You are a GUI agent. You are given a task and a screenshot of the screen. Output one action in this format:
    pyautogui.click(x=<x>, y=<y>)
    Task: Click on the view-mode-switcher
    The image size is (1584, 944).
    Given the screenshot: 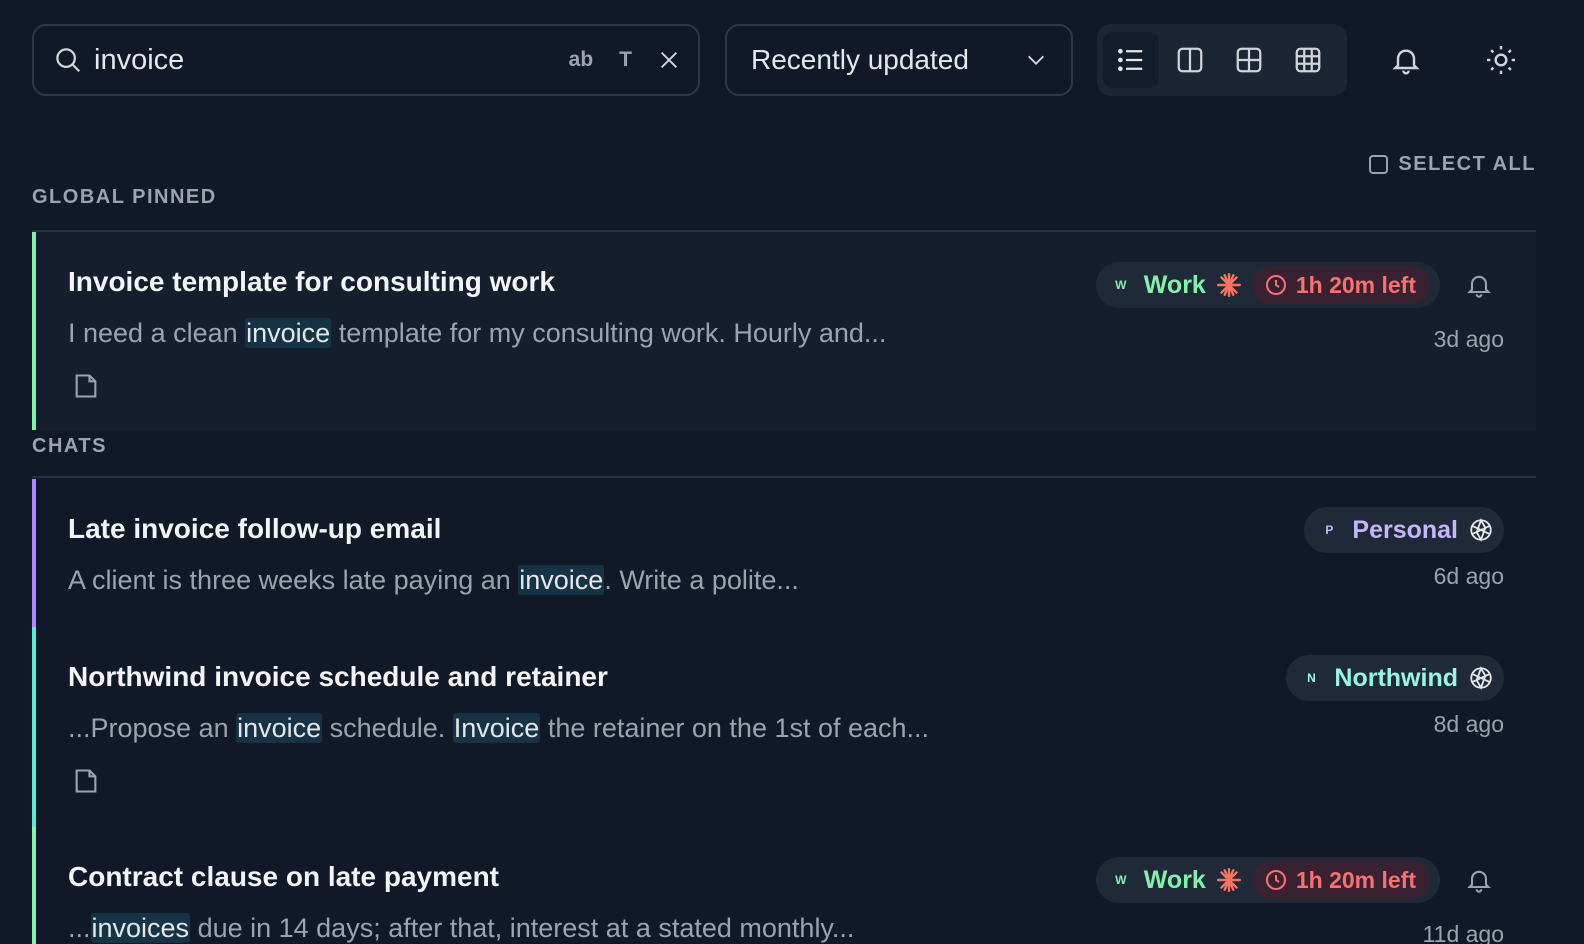 What is the action you would take?
    pyautogui.click(x=1222, y=60)
    